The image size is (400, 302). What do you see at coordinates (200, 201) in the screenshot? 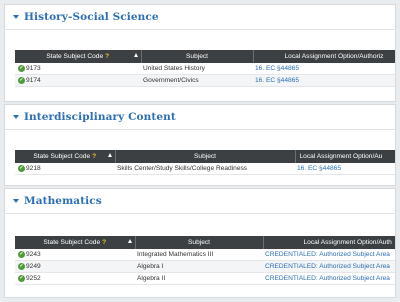
I see `section-header: Mathematics` at bounding box center [200, 201].